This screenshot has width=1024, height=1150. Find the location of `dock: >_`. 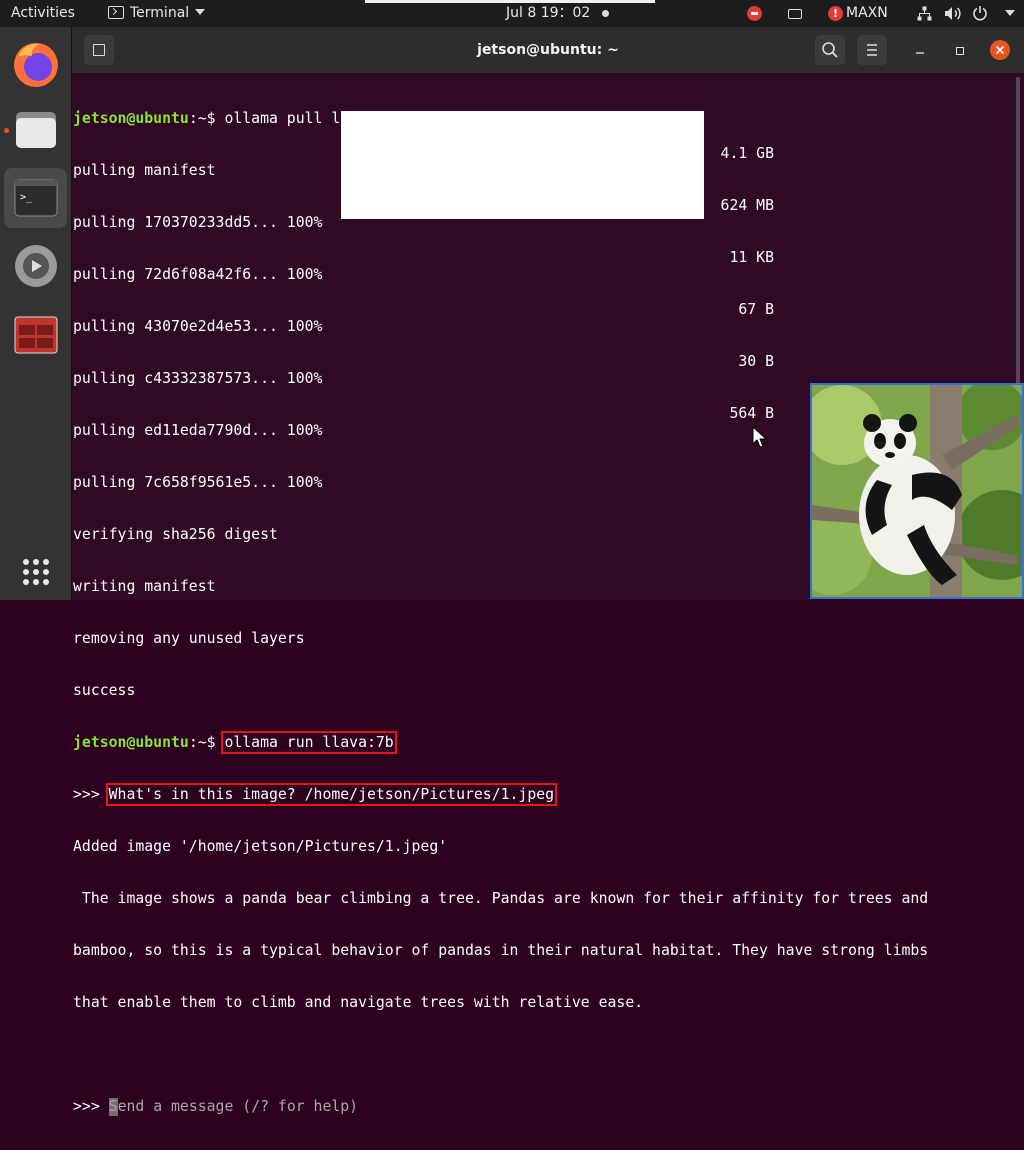

dock: >_ is located at coordinates (35, 313).